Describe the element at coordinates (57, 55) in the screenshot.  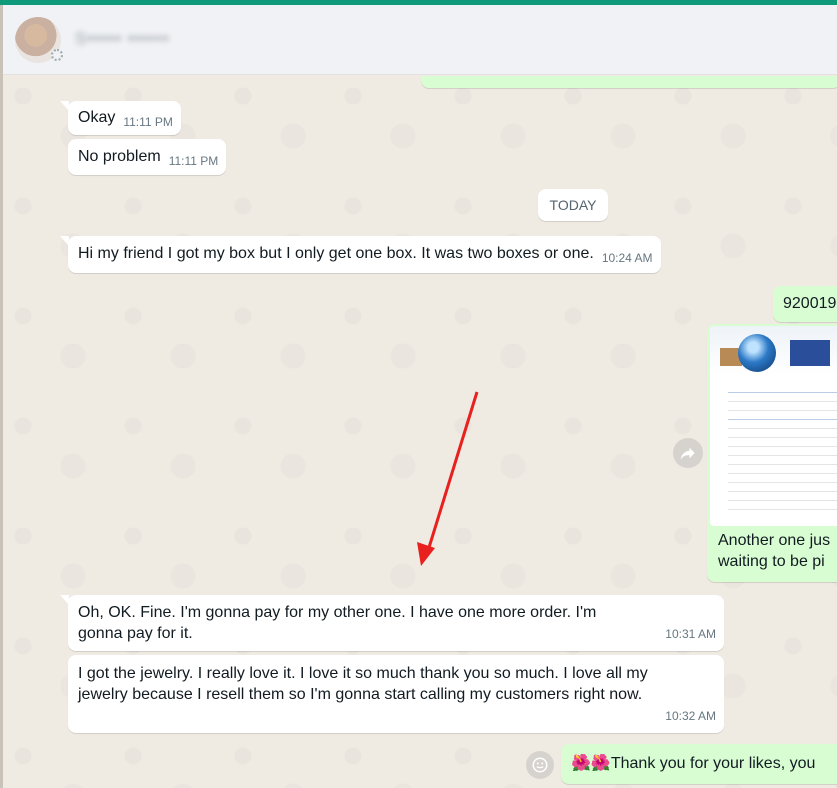
I see `status-ring-icon` at that location.